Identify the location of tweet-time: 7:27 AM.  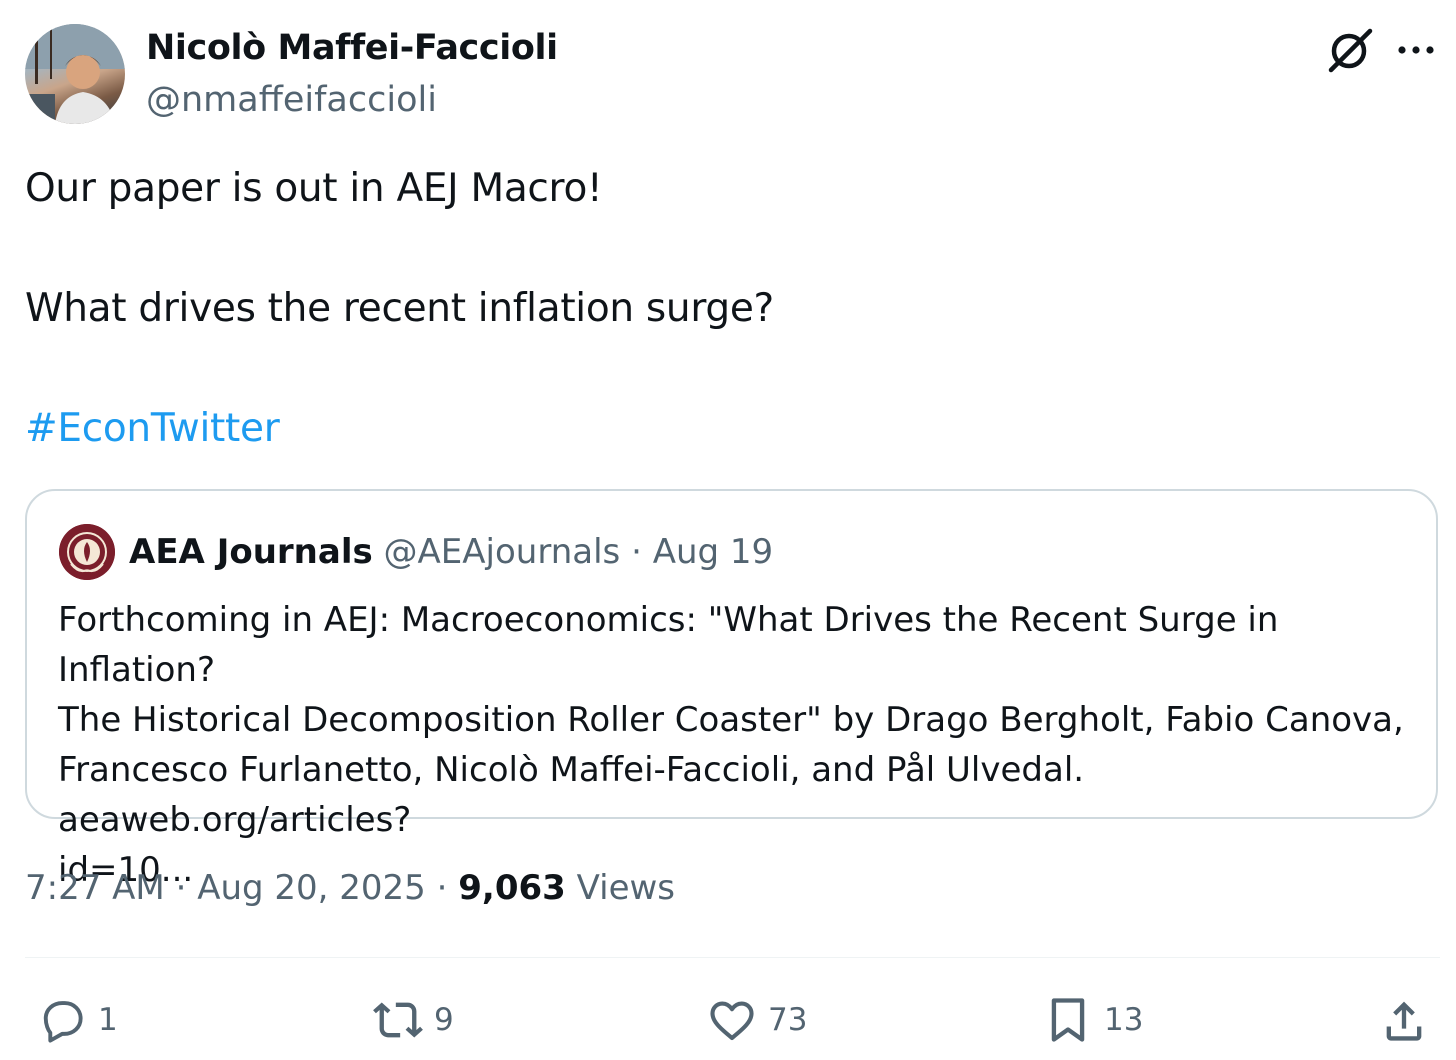
(95, 888).